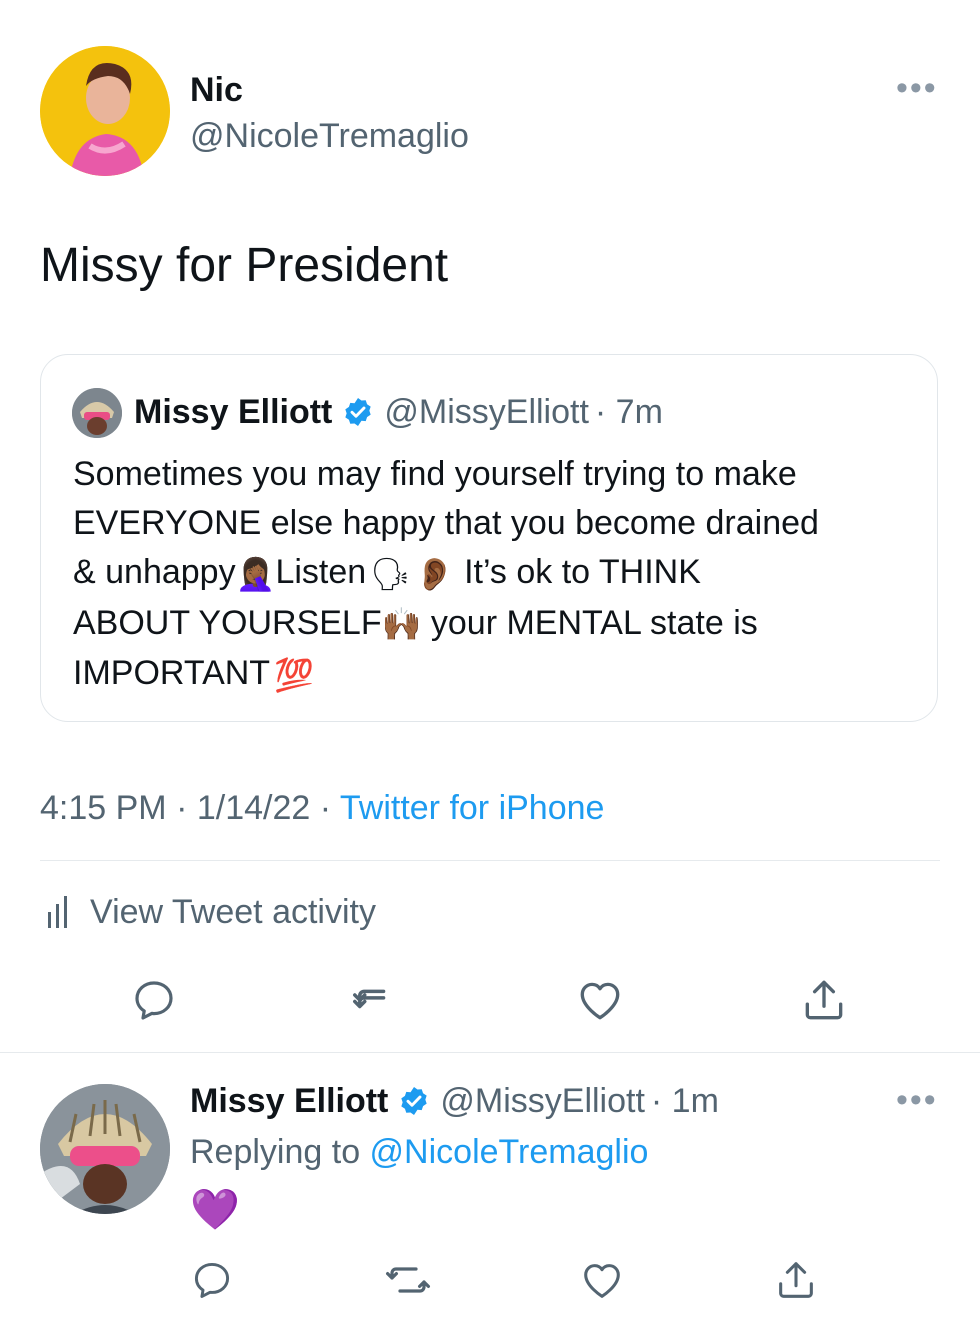 Image resolution: width=980 pixels, height=1338 pixels. I want to click on quote-text-line-5: IMPORTANT 💯, so click(498, 674).